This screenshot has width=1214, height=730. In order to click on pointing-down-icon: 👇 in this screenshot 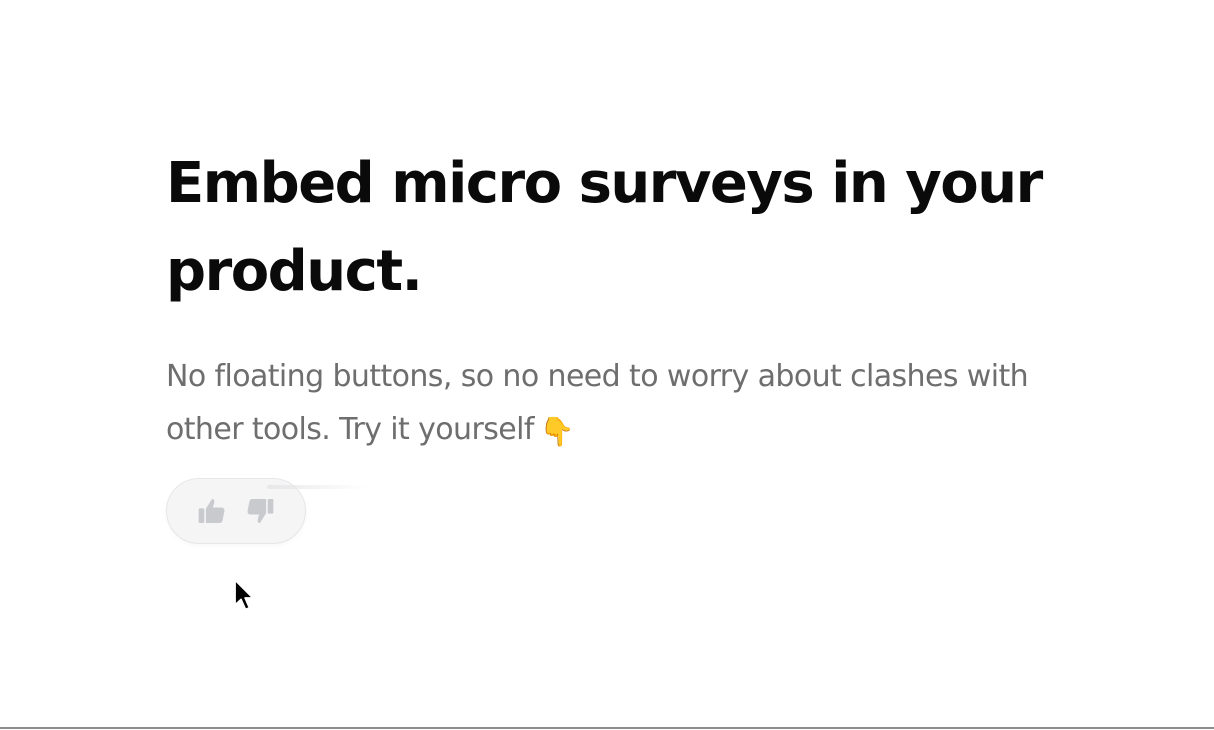, I will do `click(557, 431)`.